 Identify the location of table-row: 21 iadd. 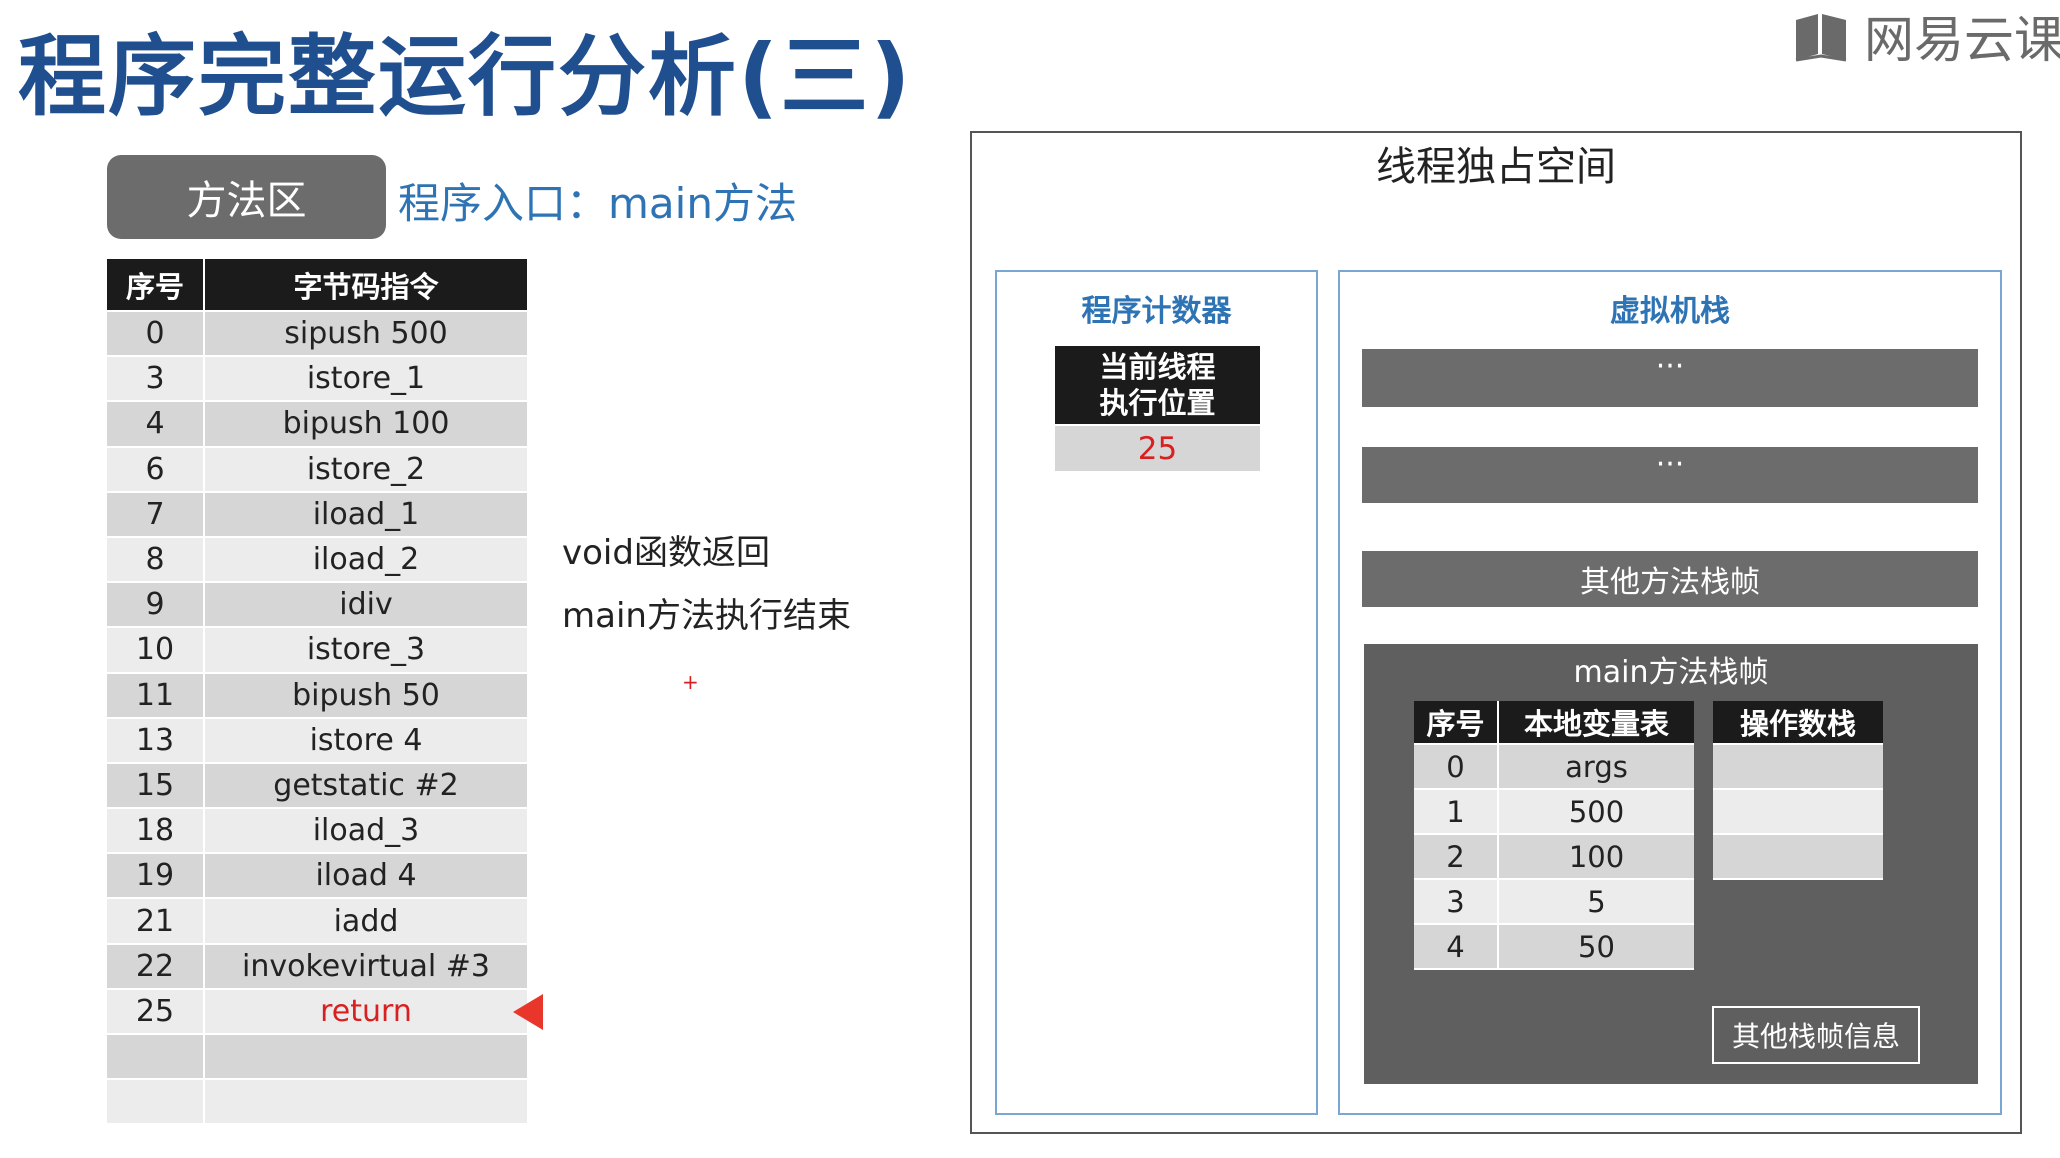
(317, 922).